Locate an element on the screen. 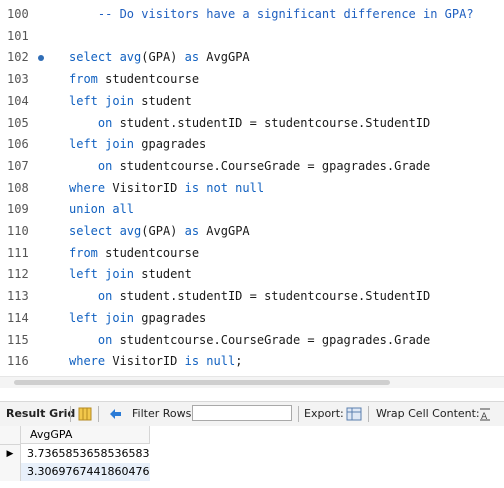  line-number: 103 is located at coordinates (18, 79).